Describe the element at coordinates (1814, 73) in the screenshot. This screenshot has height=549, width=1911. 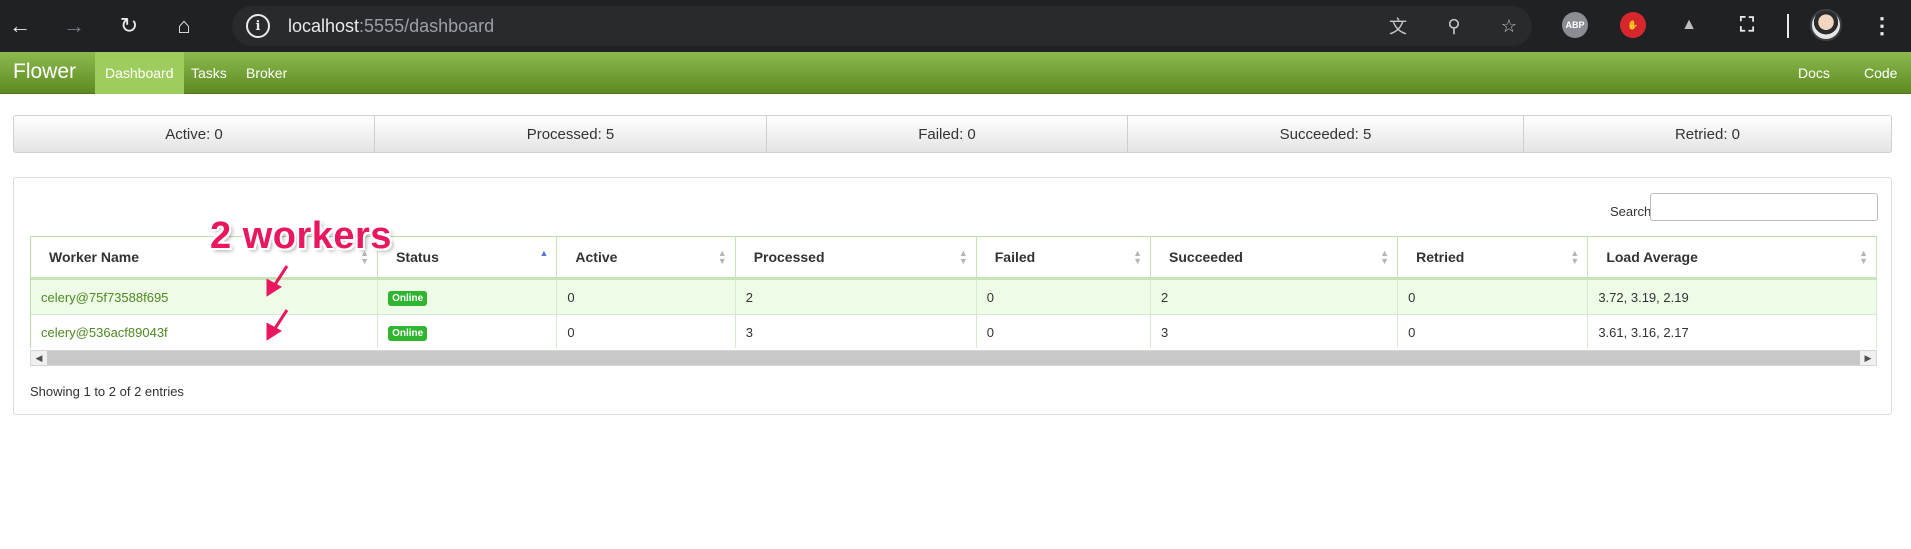
I see `nav-docs: Docs` at that location.